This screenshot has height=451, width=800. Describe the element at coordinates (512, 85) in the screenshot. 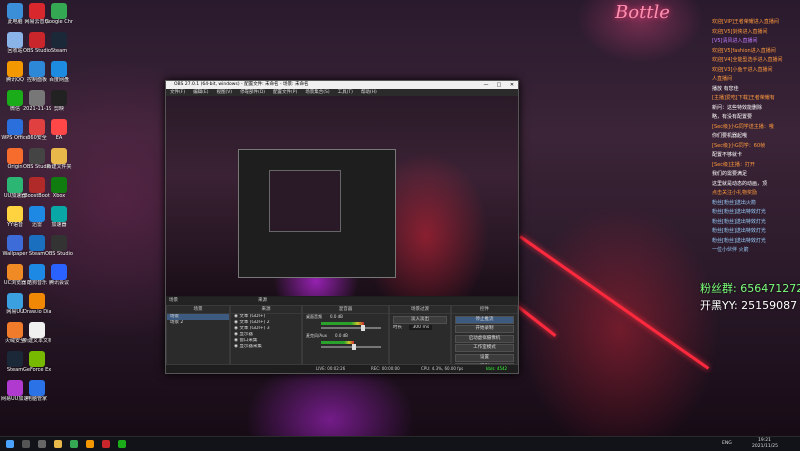

I see `close-icon: ✕` at that location.